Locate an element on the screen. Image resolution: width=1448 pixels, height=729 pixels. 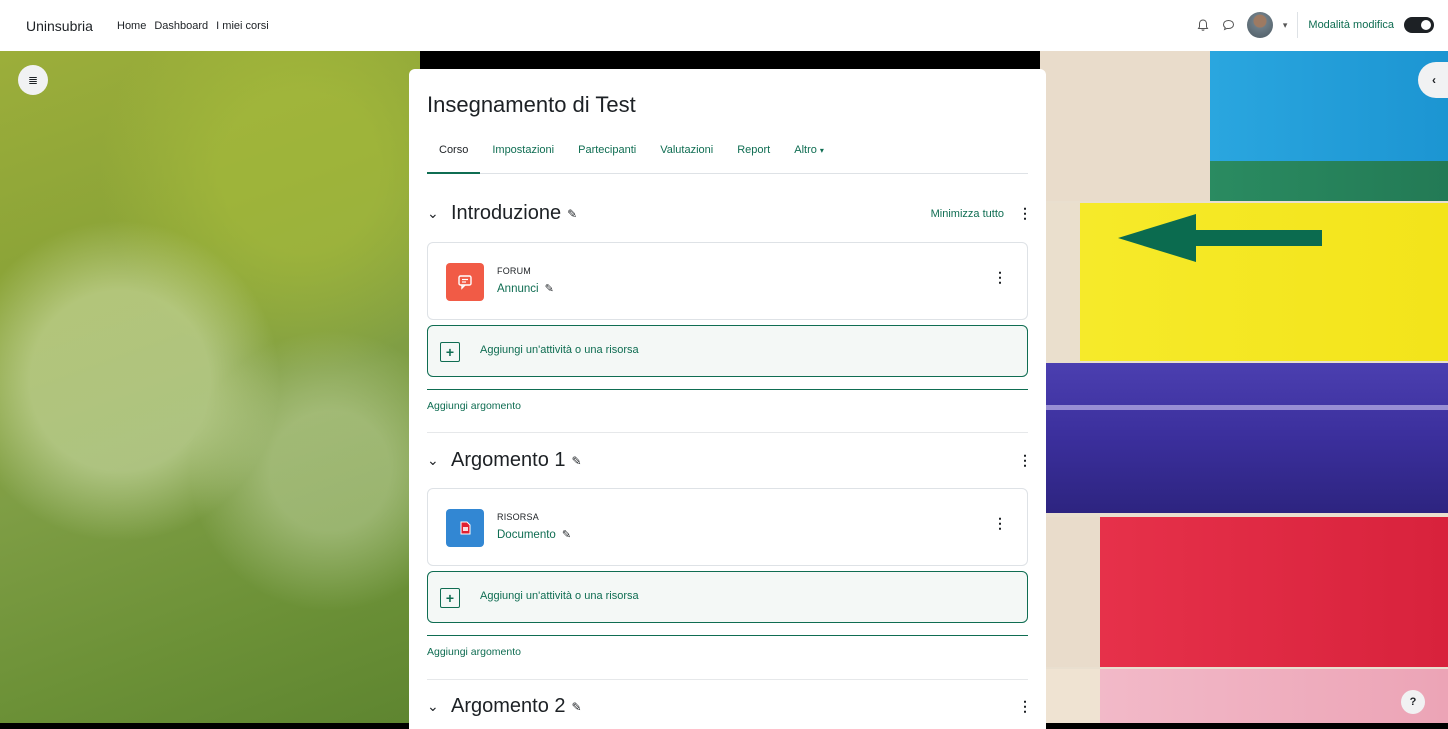
chat-icon is located at coordinates (1229, 25).